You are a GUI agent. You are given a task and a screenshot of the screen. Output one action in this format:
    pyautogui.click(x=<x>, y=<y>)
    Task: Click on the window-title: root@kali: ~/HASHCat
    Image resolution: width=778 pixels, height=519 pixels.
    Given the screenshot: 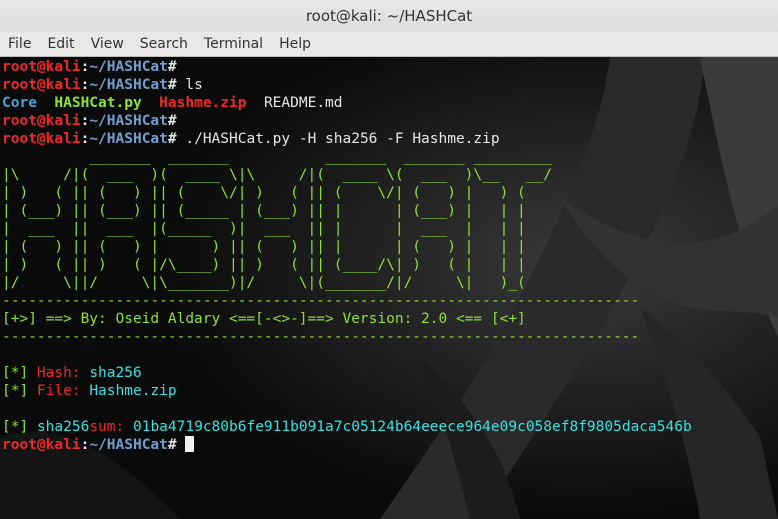 What is the action you would take?
    pyautogui.click(x=389, y=16)
    